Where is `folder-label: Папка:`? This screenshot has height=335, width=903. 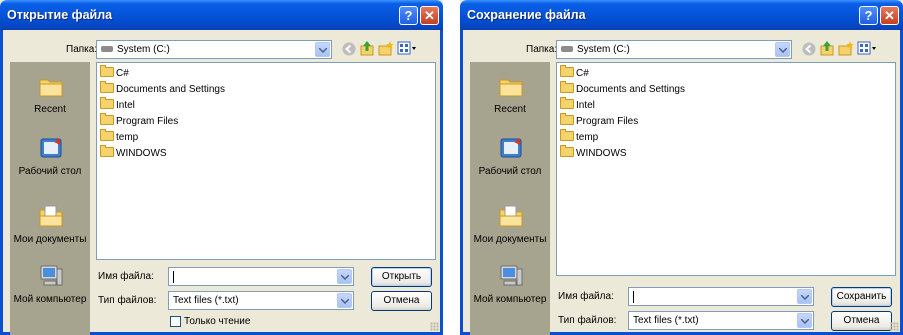 folder-label: Папка: is located at coordinates (542, 49).